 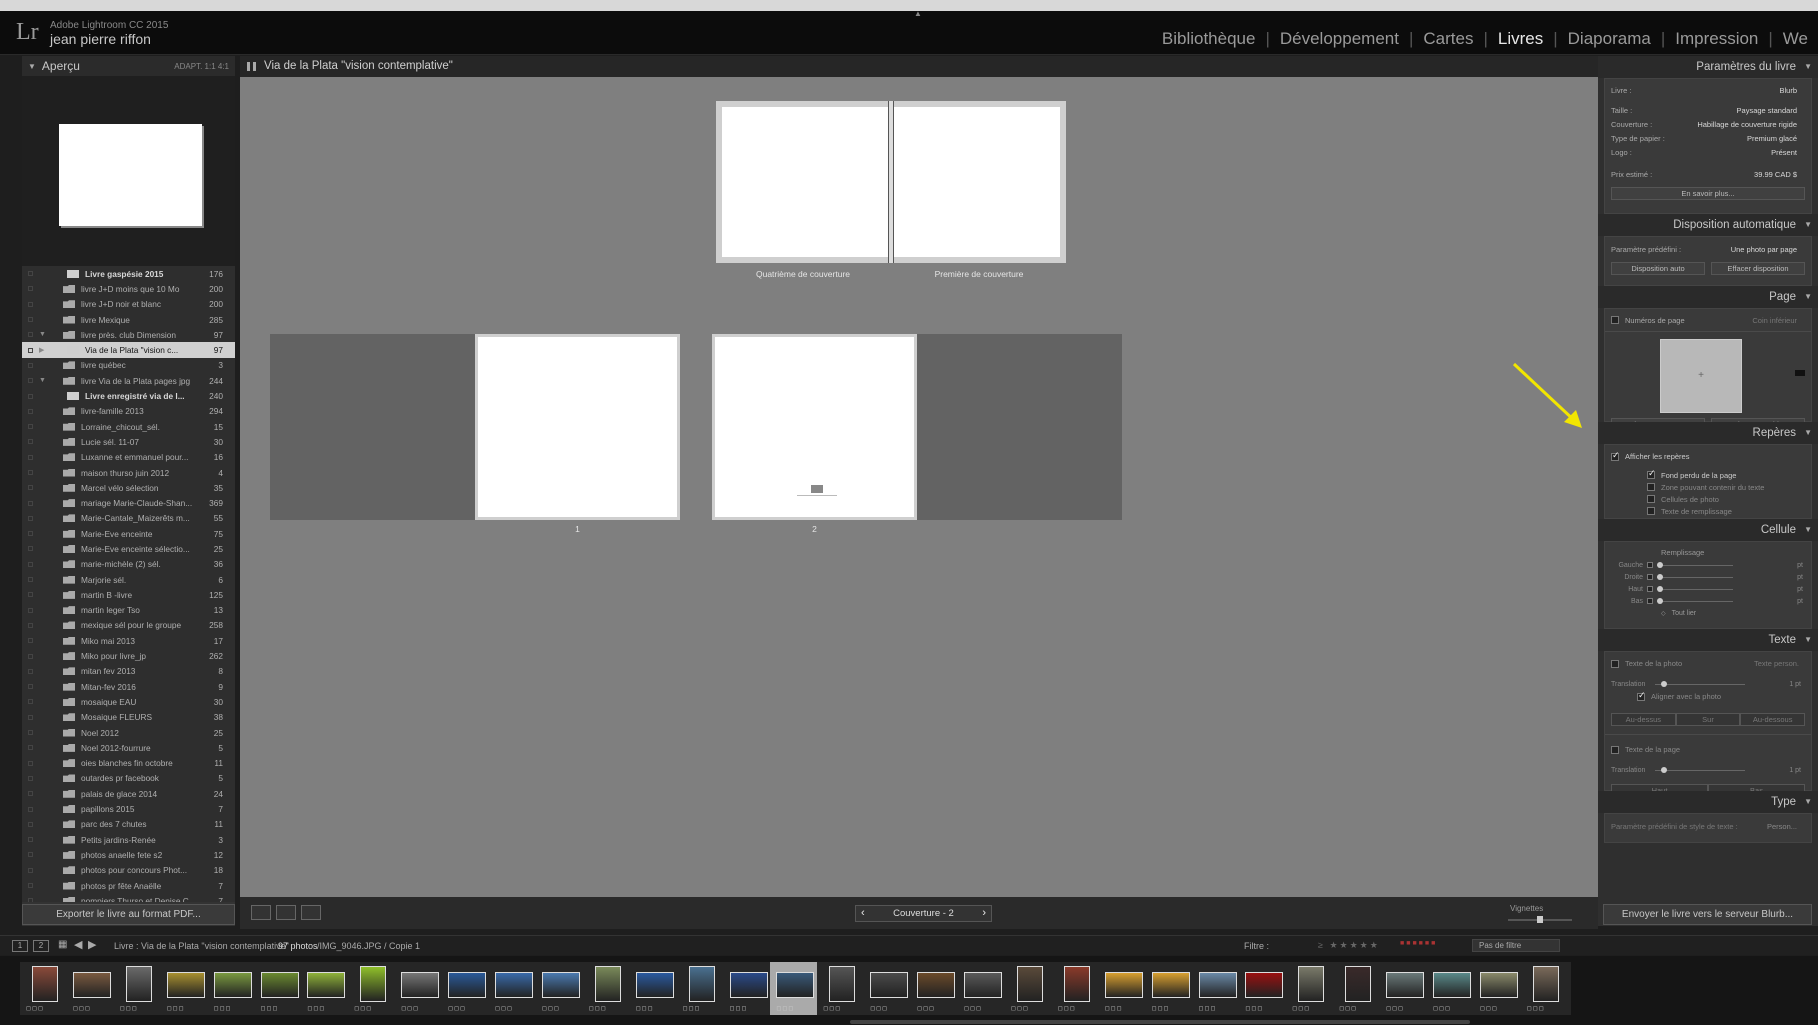 I want to click on secondary-window-button: 2, so click(x=41, y=946).